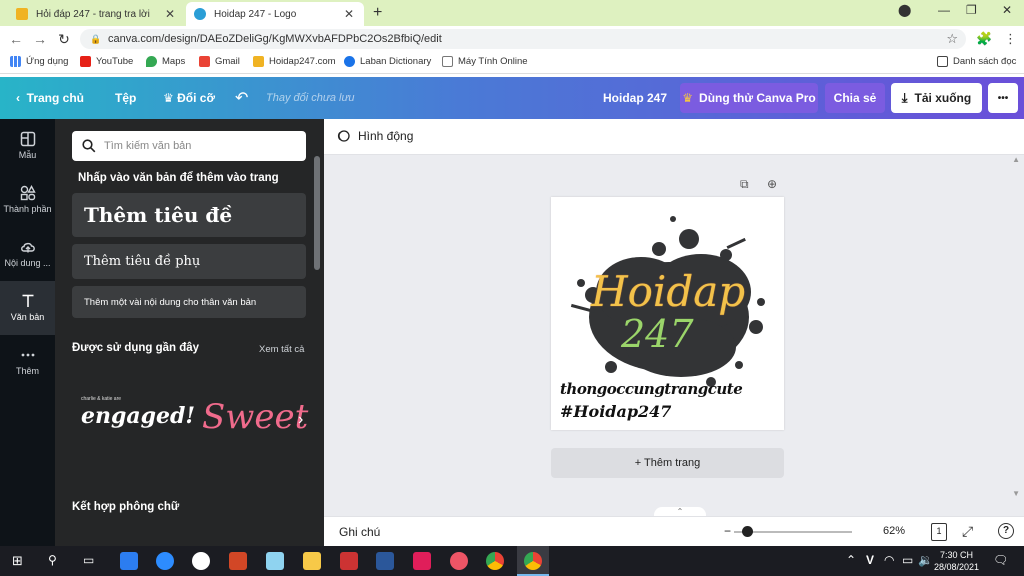 The height and width of the screenshot is (576, 1024). What do you see at coordinates (96, 14) in the screenshot?
I see `browser-tab-hoidap: Hỏi đáp 247 - trang tra lời ✕` at bounding box center [96, 14].